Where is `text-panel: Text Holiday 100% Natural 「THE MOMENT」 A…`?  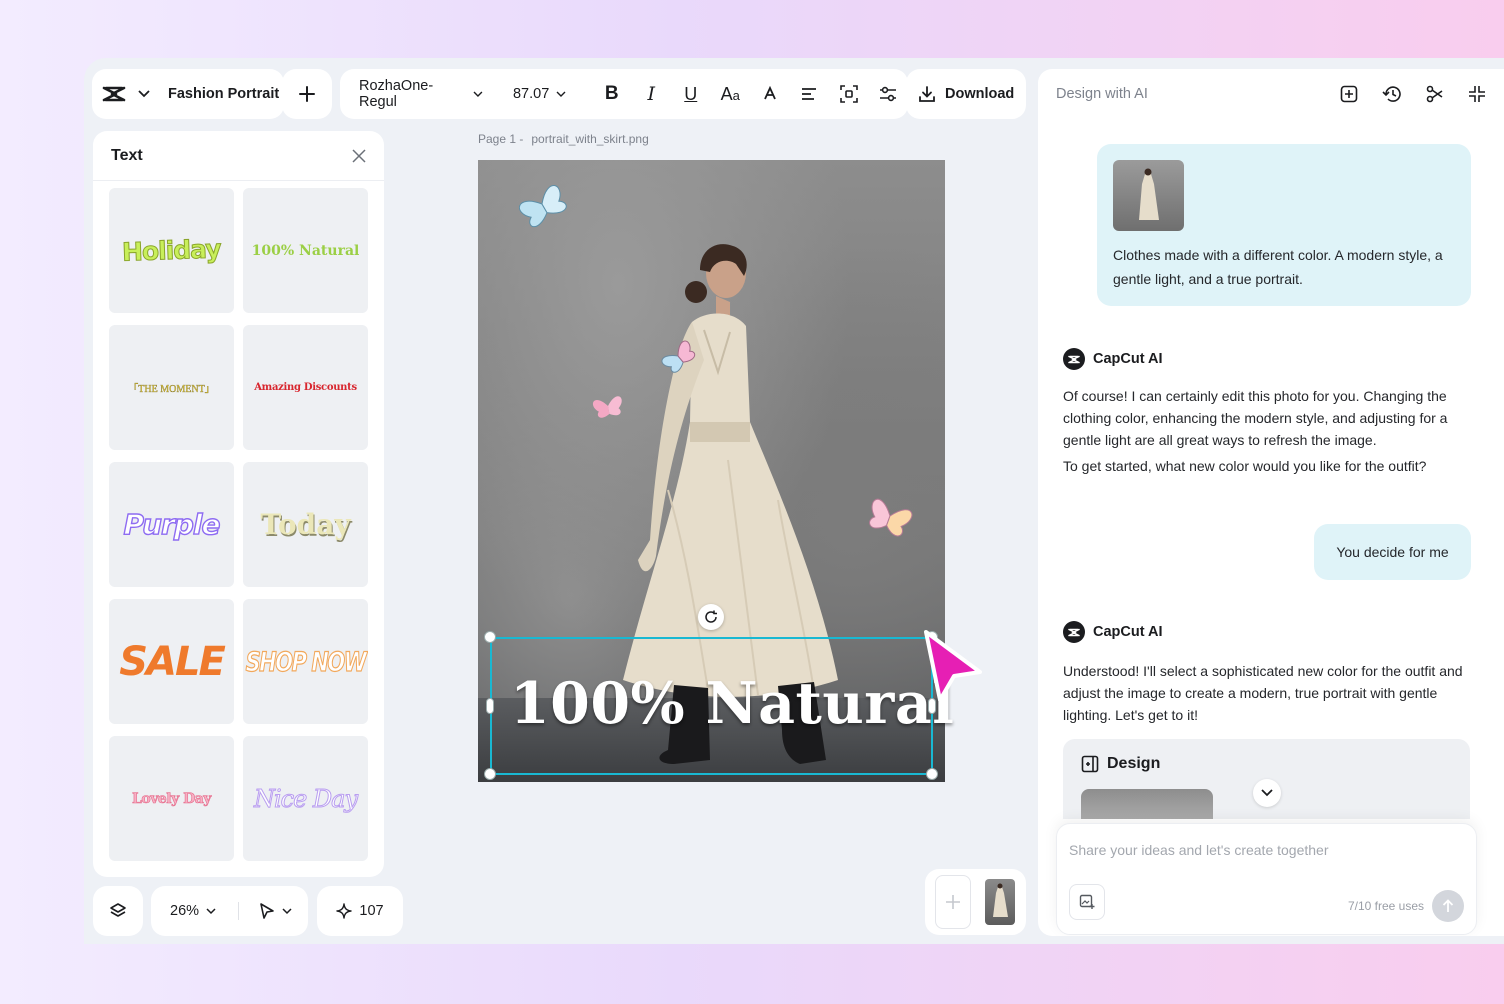 text-panel: Text Holiday 100% Natural 「THE MOMENT」 A… is located at coordinates (238, 504).